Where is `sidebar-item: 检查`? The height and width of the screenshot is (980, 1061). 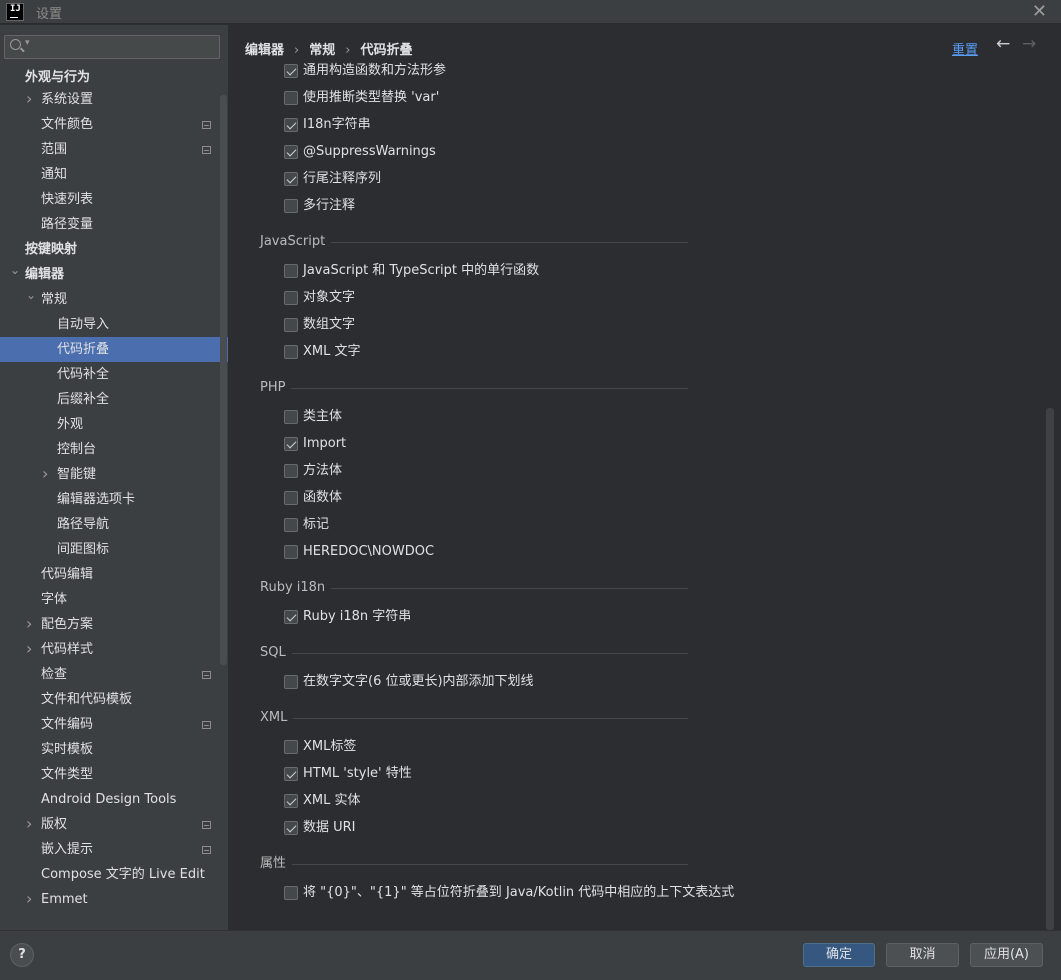
sidebar-item: 检查 is located at coordinates (114, 674).